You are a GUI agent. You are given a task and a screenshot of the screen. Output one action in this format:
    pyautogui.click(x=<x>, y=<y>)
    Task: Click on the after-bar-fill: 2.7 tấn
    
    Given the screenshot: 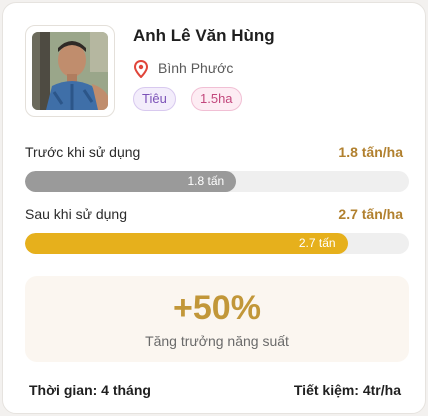 What is the action you would take?
    pyautogui.click(x=186, y=243)
    